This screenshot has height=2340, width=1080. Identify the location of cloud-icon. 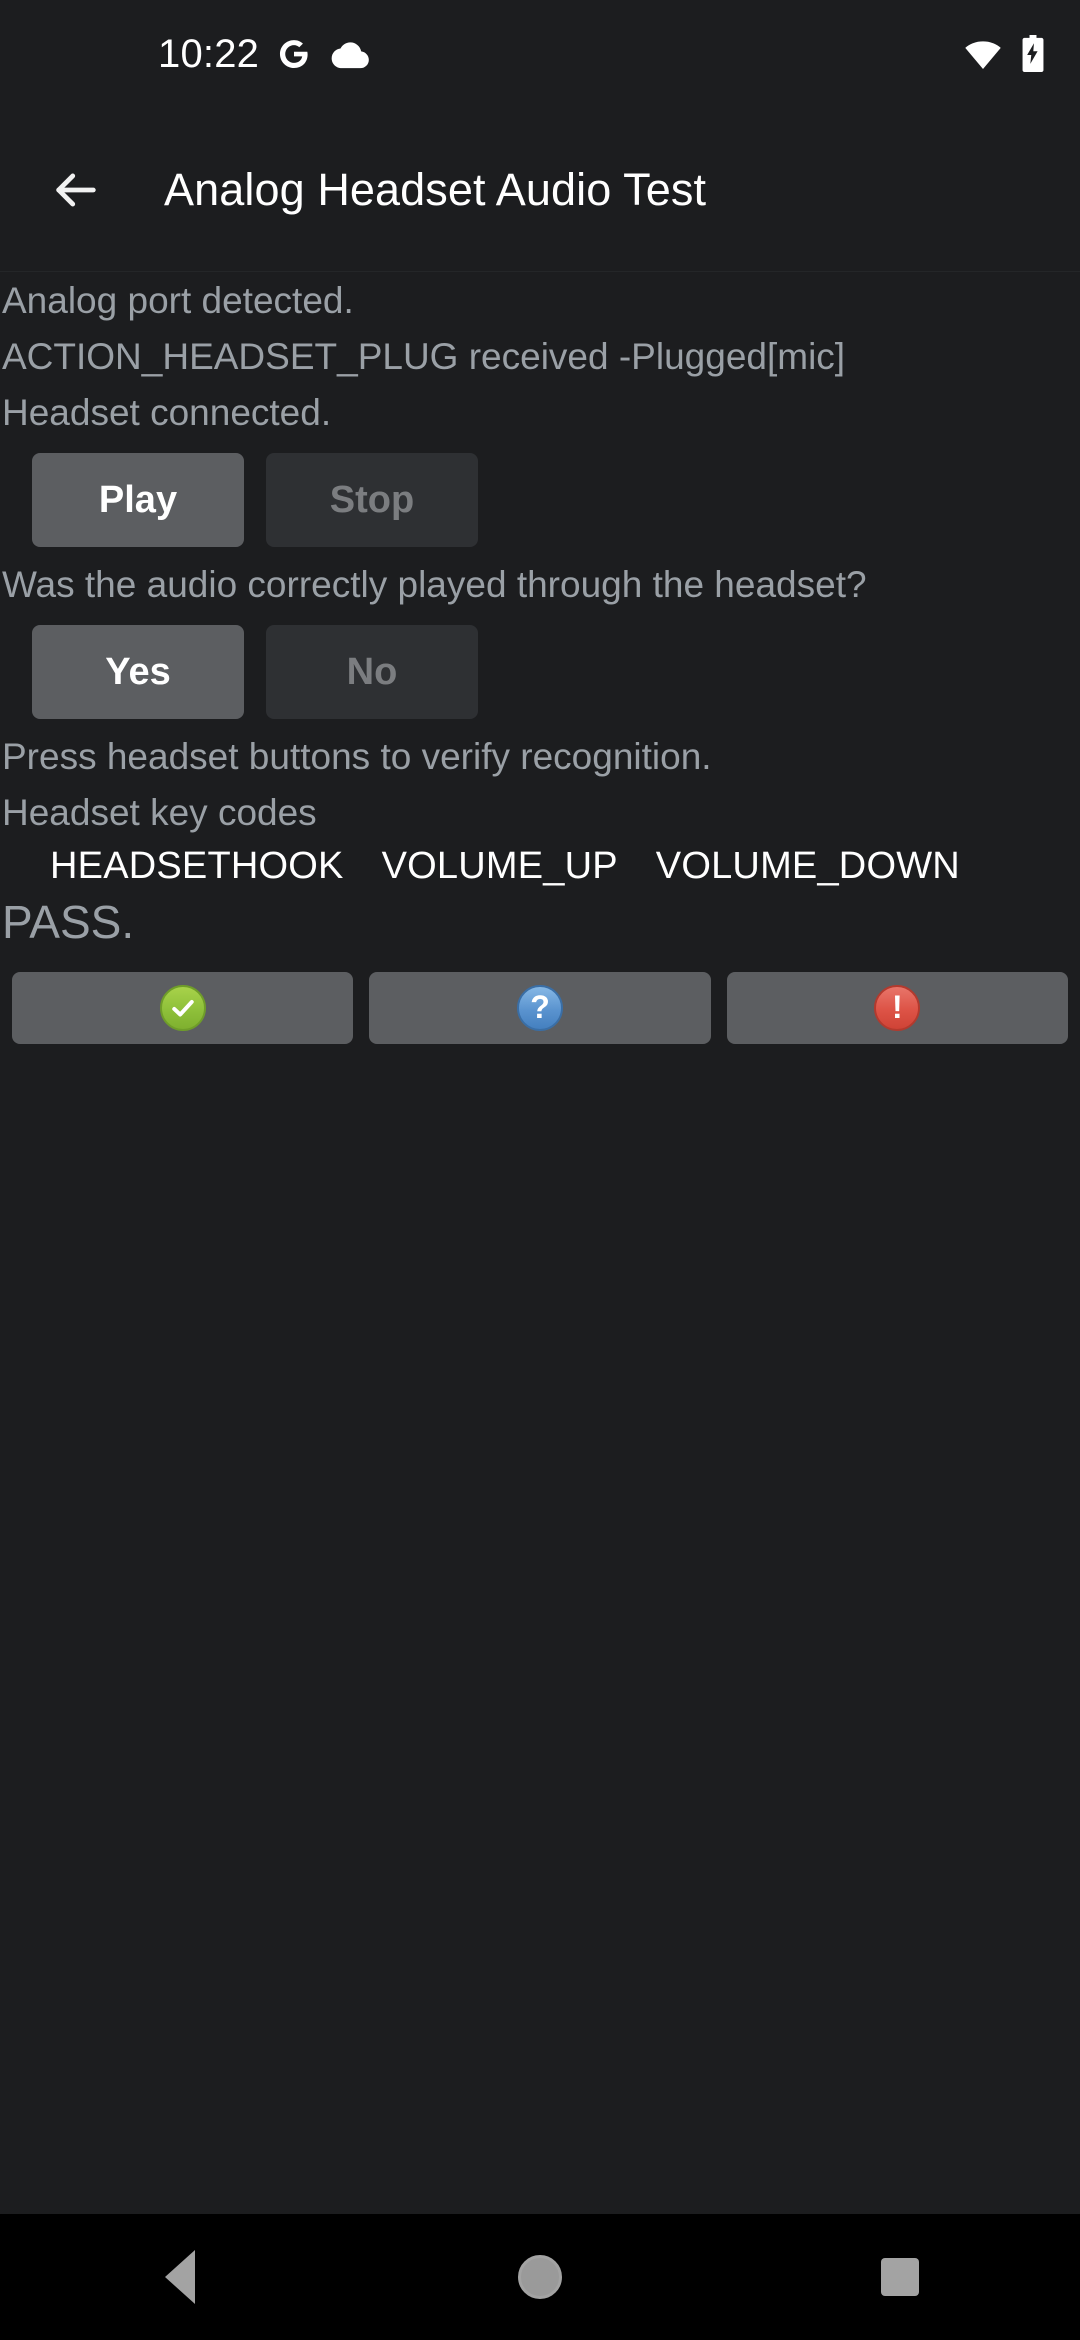
(349, 54).